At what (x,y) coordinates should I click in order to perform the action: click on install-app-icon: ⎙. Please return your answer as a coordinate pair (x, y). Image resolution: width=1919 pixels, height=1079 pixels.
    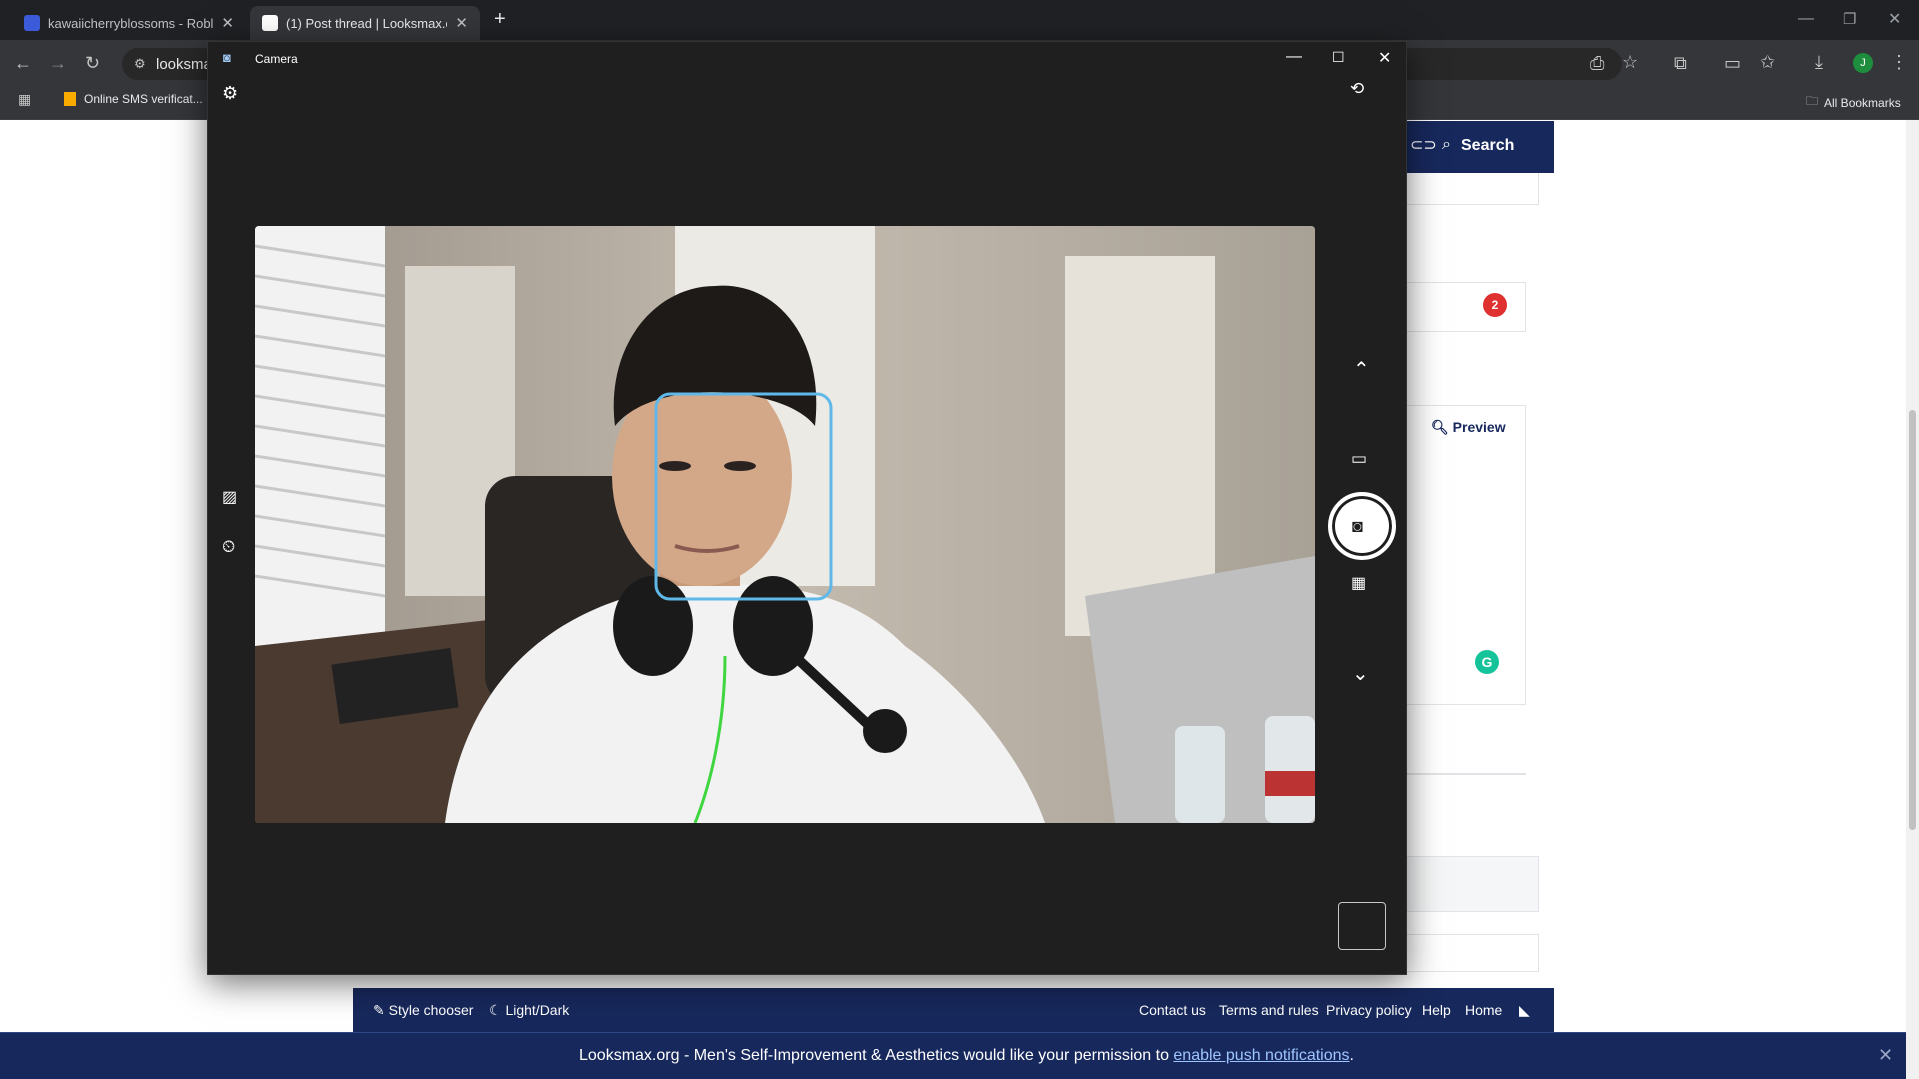
    Looking at the image, I should click on (1597, 63).